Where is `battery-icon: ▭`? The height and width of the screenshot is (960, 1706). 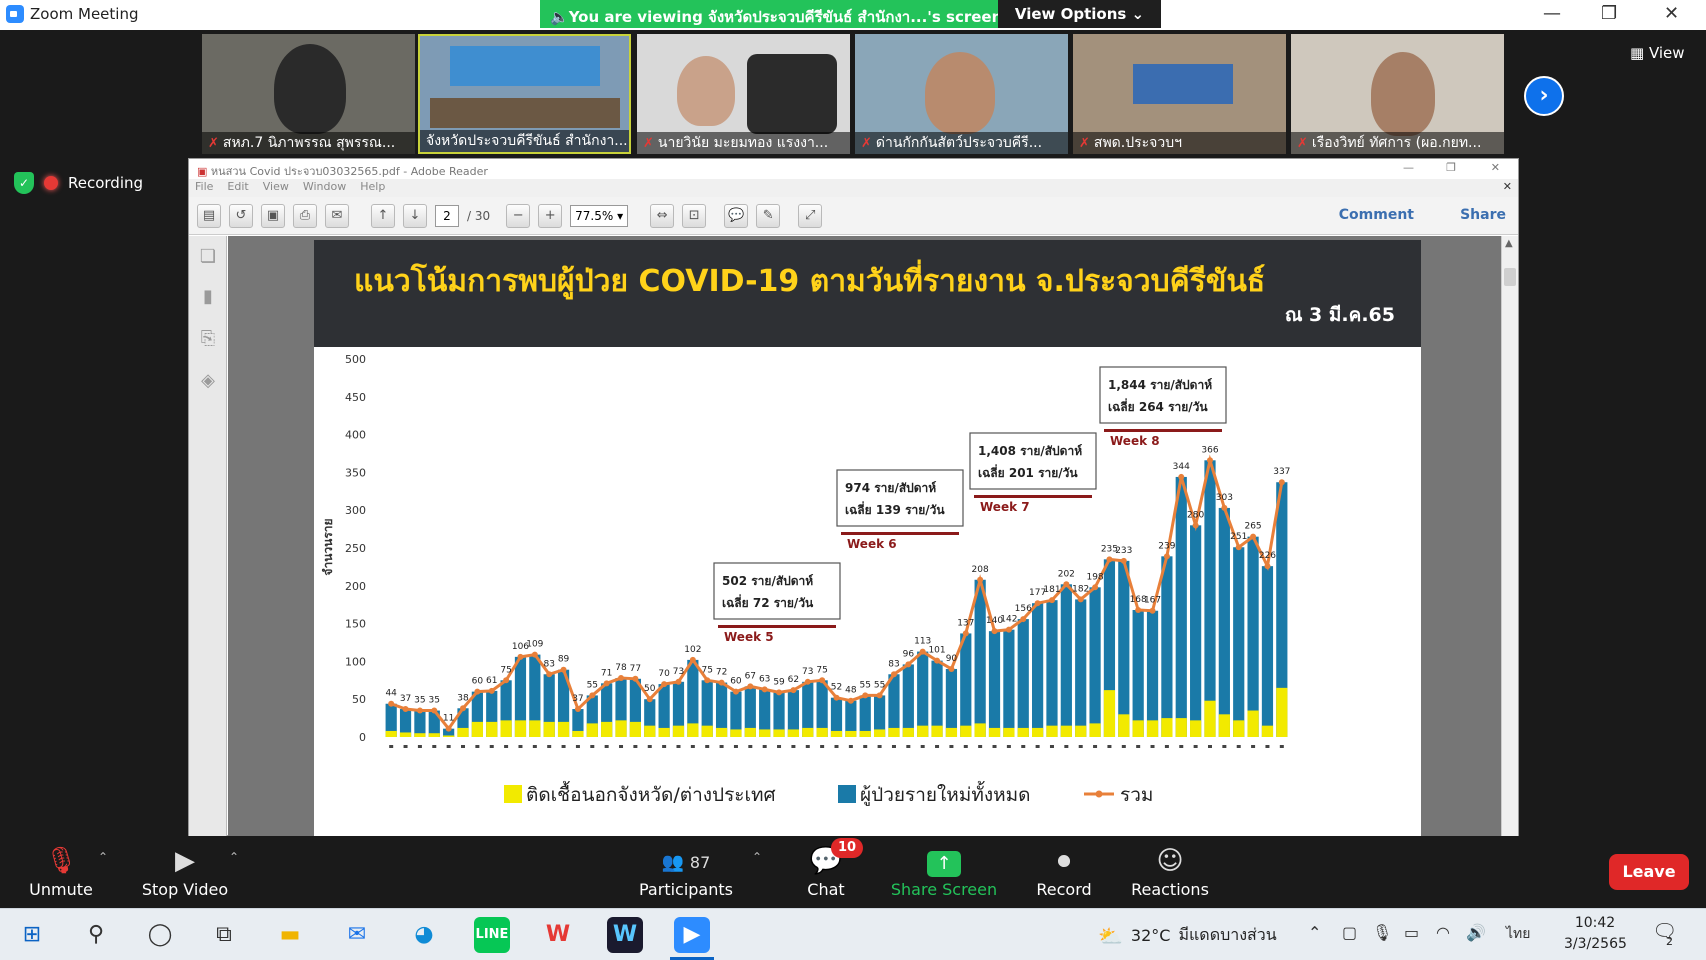
battery-icon: ▭ is located at coordinates (1411, 932).